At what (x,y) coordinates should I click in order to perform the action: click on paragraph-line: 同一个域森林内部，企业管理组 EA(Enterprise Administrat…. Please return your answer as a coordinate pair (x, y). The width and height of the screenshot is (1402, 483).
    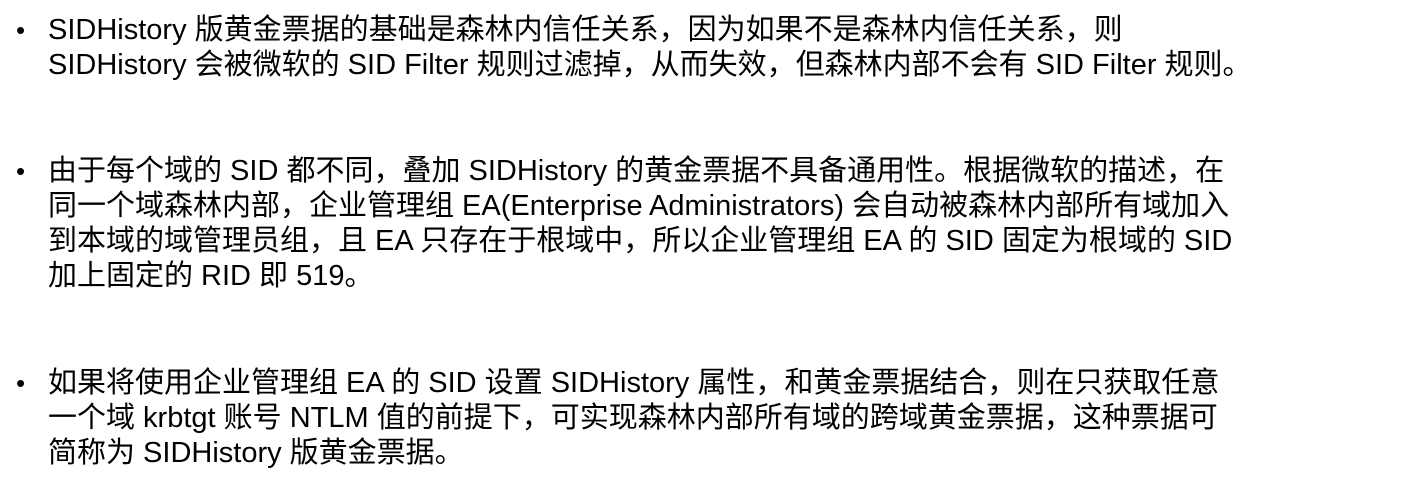
    Looking at the image, I should click on (639, 206).